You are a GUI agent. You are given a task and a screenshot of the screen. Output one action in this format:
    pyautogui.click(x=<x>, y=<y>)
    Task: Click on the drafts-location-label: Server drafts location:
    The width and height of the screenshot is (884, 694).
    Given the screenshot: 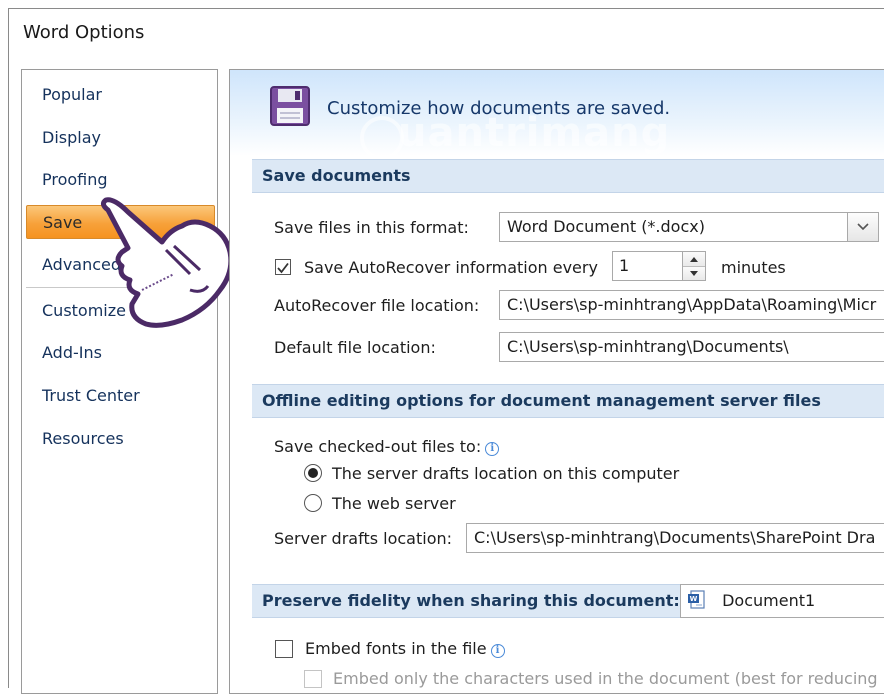 What is the action you would take?
    pyautogui.click(x=363, y=538)
    